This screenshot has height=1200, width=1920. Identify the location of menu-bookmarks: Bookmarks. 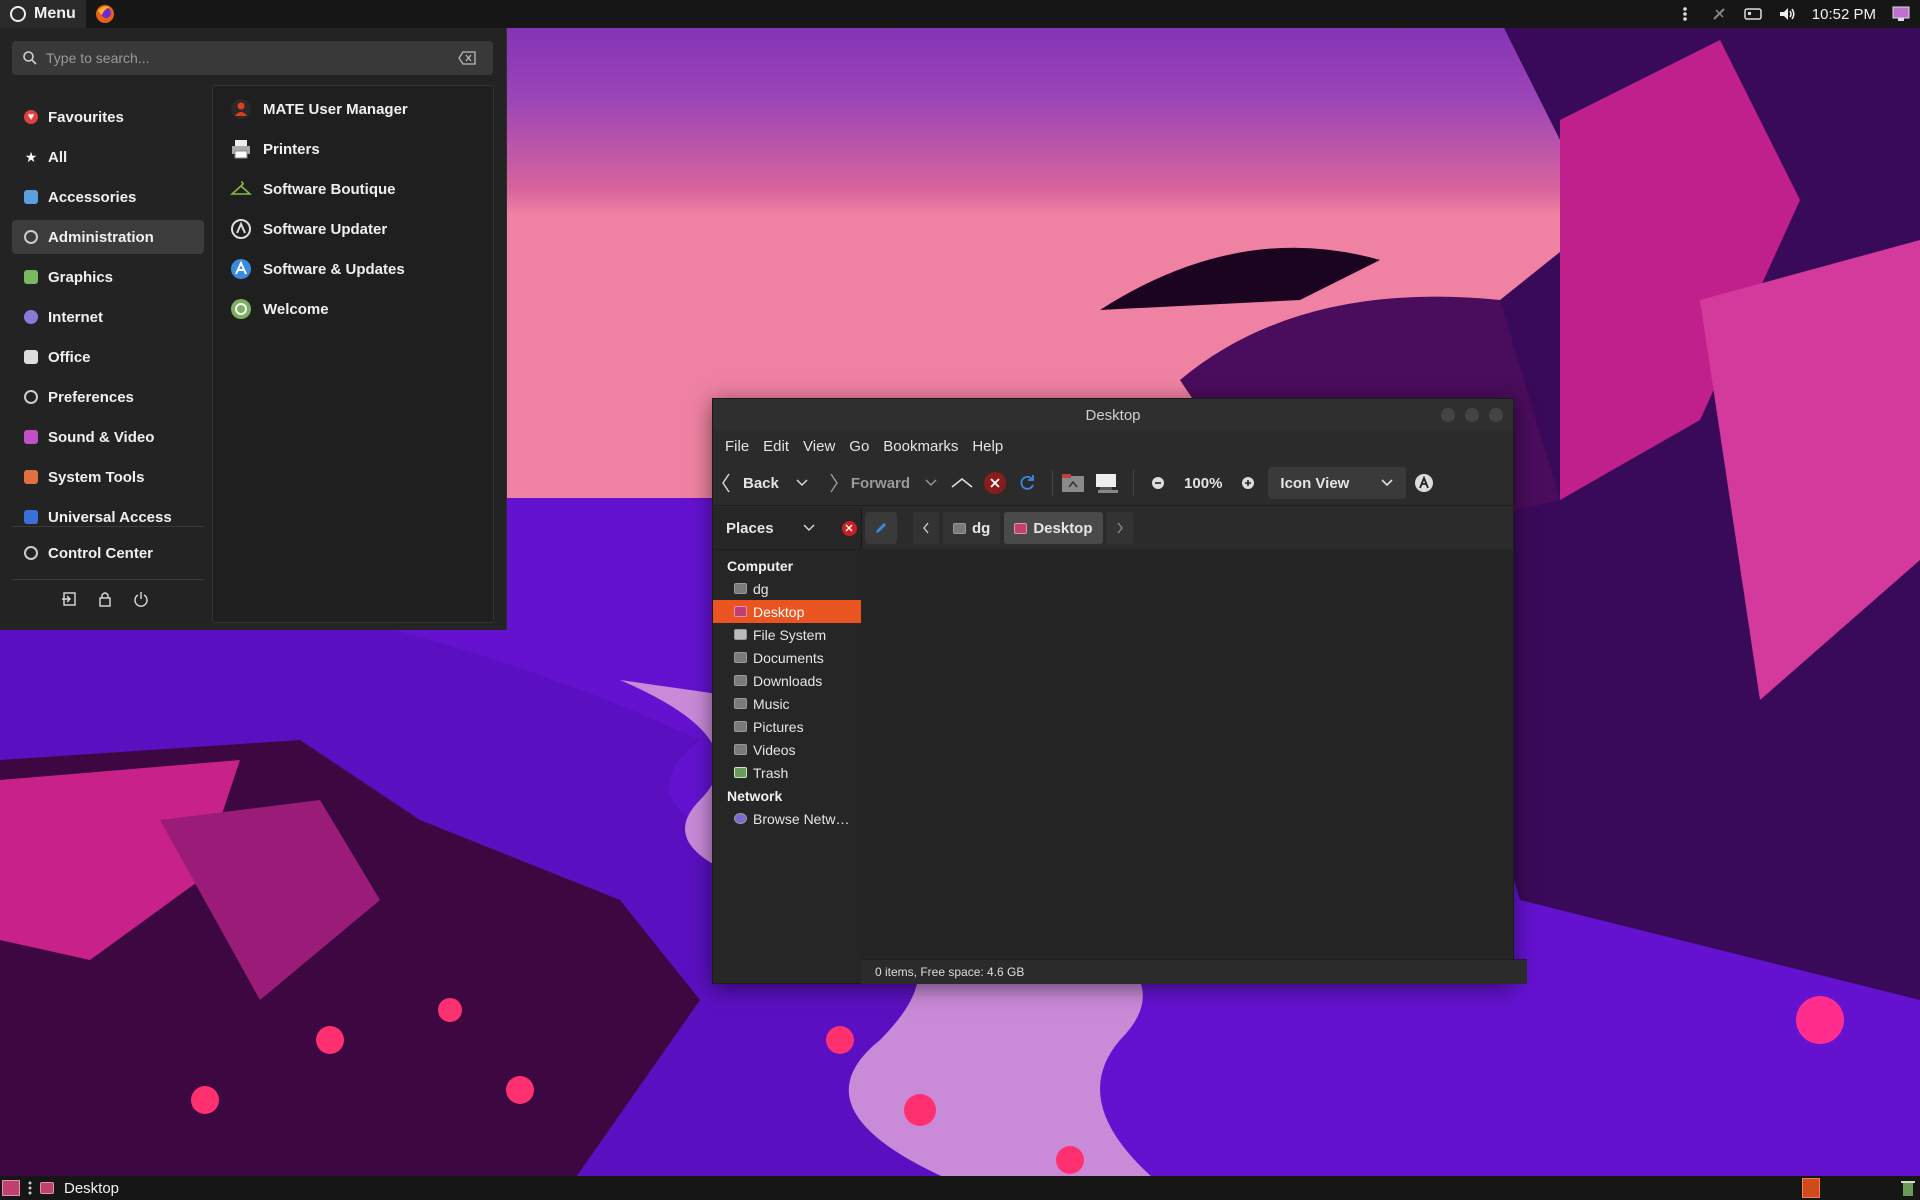
(920, 446).